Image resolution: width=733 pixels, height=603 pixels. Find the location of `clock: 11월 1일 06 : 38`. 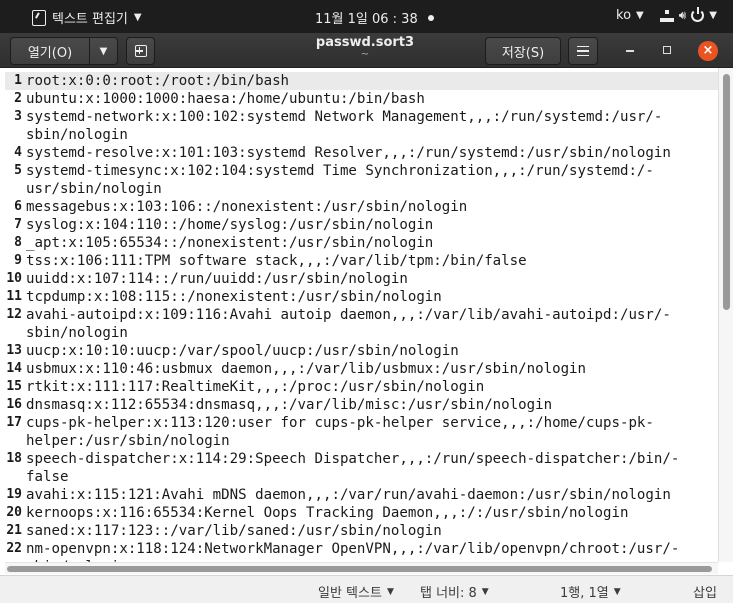

clock: 11월 1일 06 : 38 is located at coordinates (374, 17).